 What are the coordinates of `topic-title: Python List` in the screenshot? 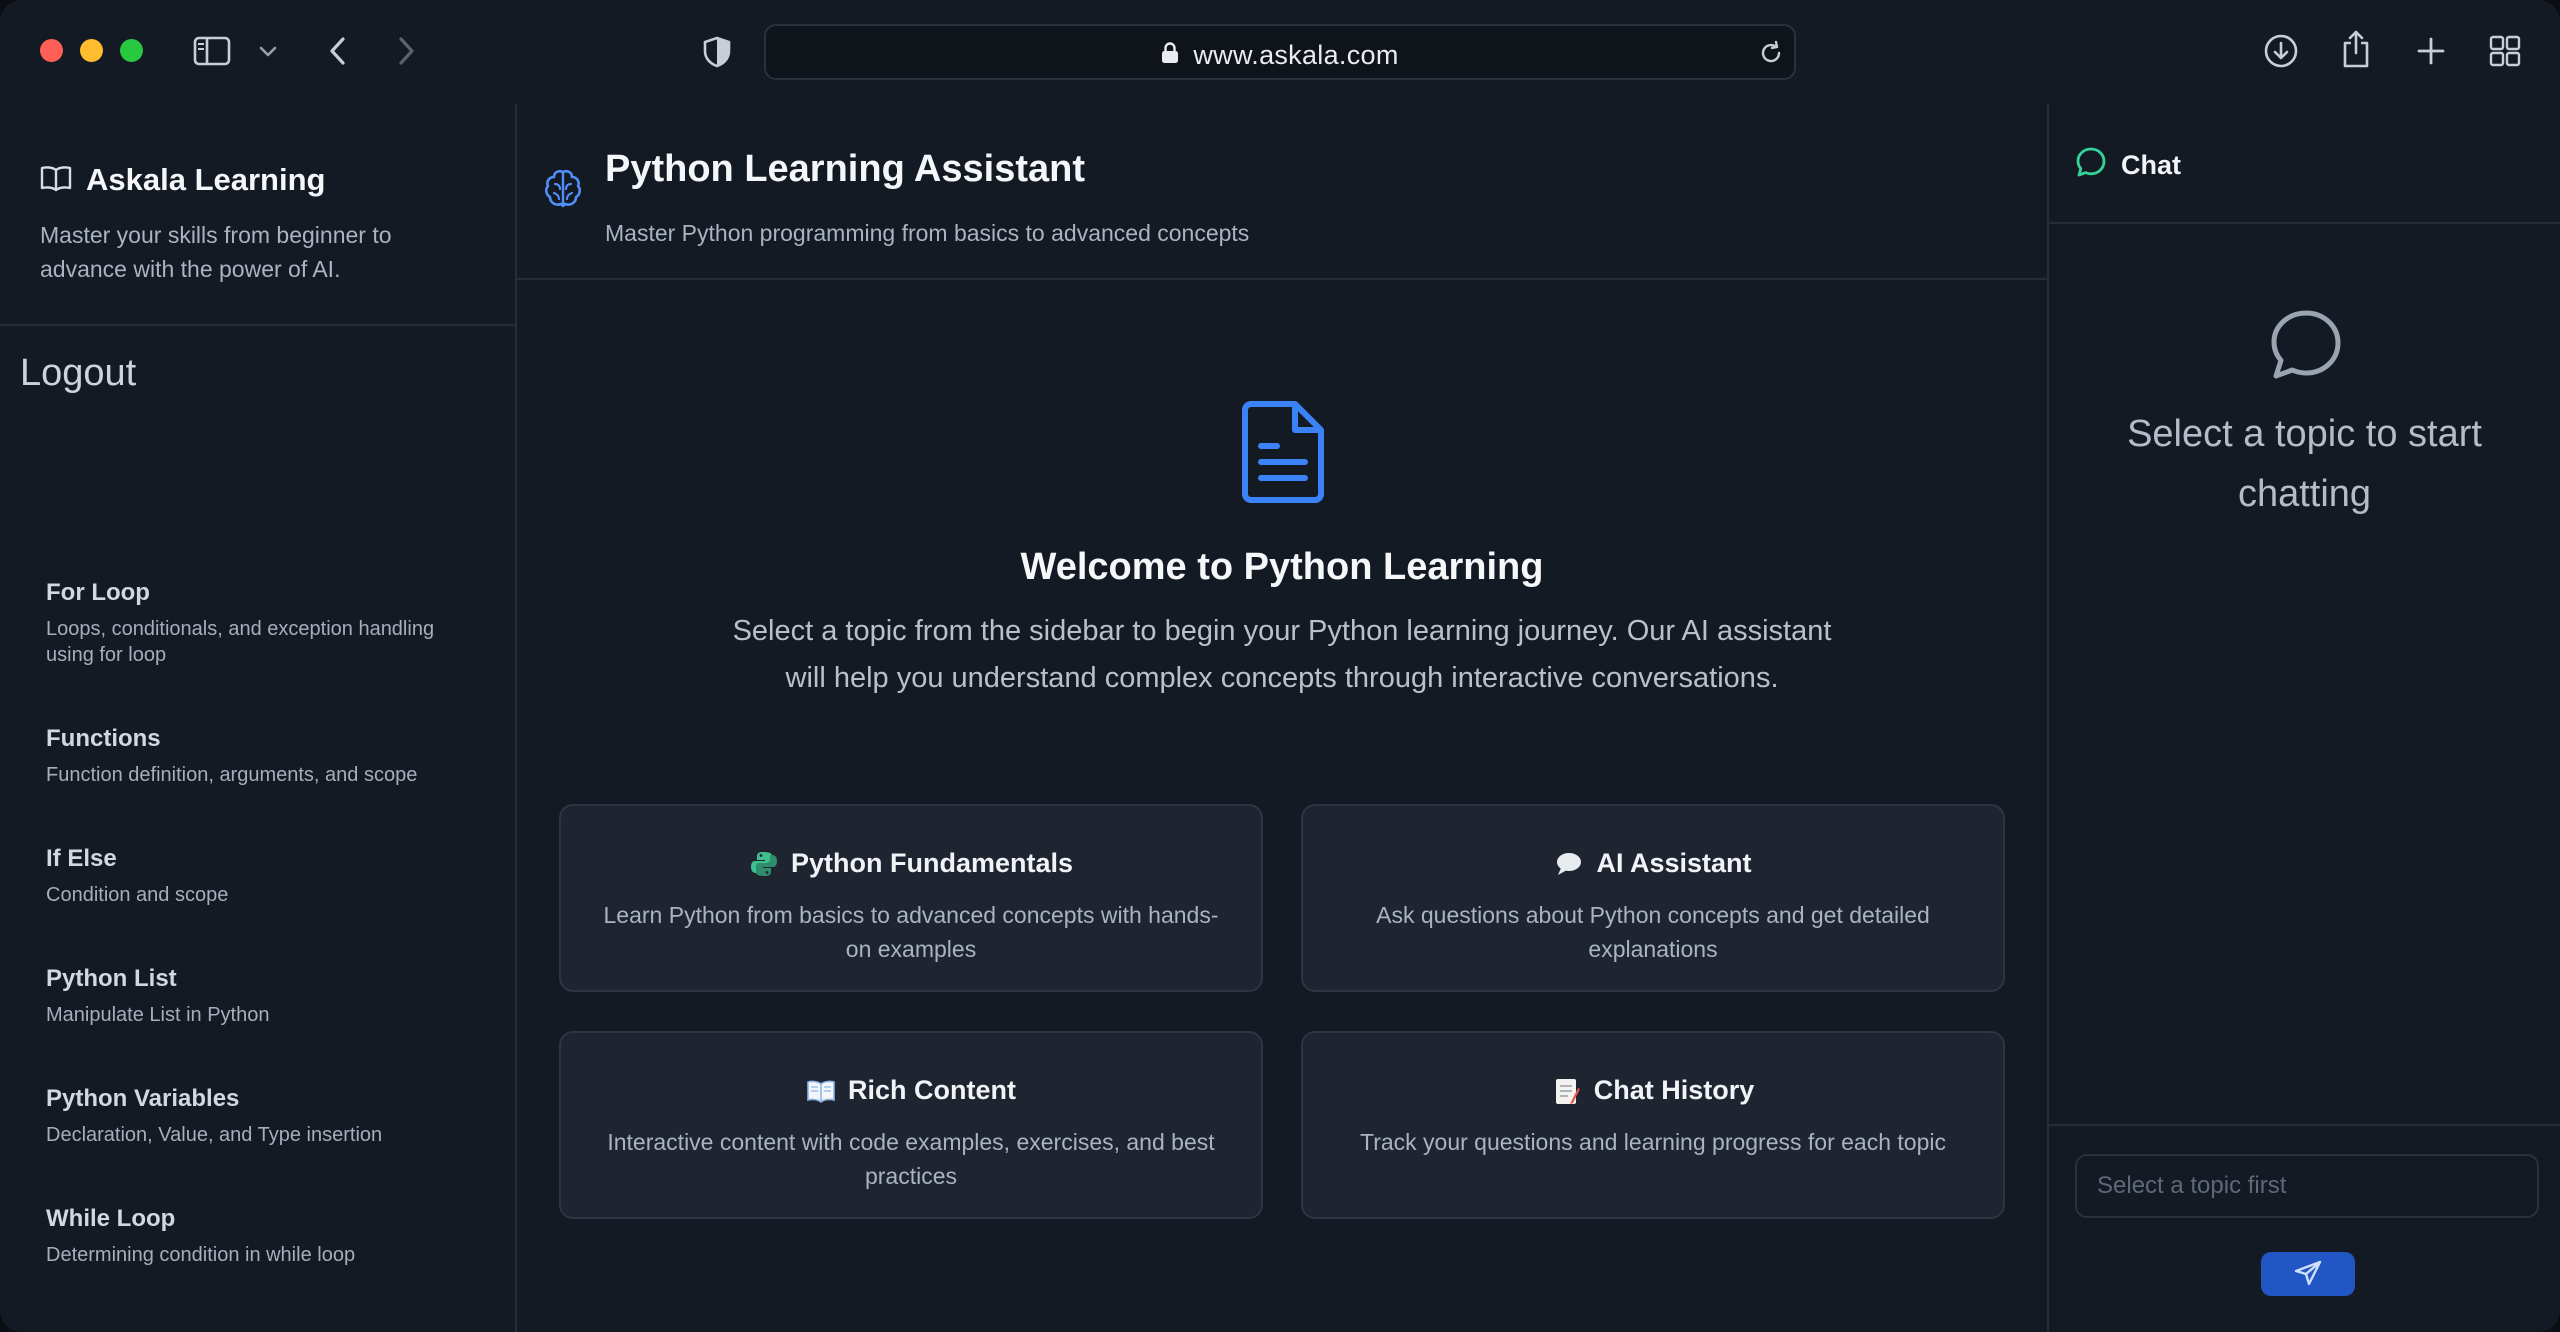 It's located at (111, 978).